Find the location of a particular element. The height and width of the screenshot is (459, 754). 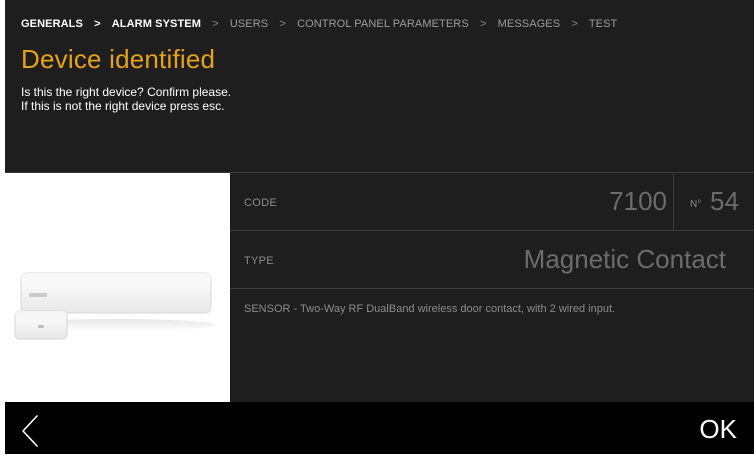

number-cell: N° 54 is located at coordinates (713, 202).